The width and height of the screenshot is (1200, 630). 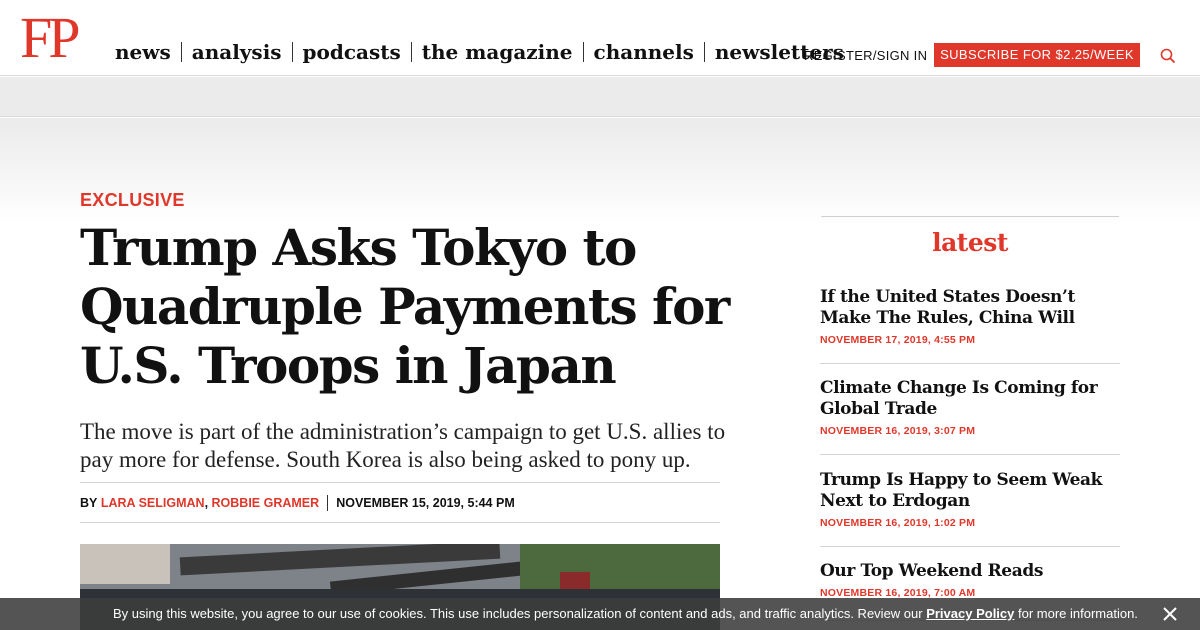 I want to click on byline-divider, so click(x=328, y=502).